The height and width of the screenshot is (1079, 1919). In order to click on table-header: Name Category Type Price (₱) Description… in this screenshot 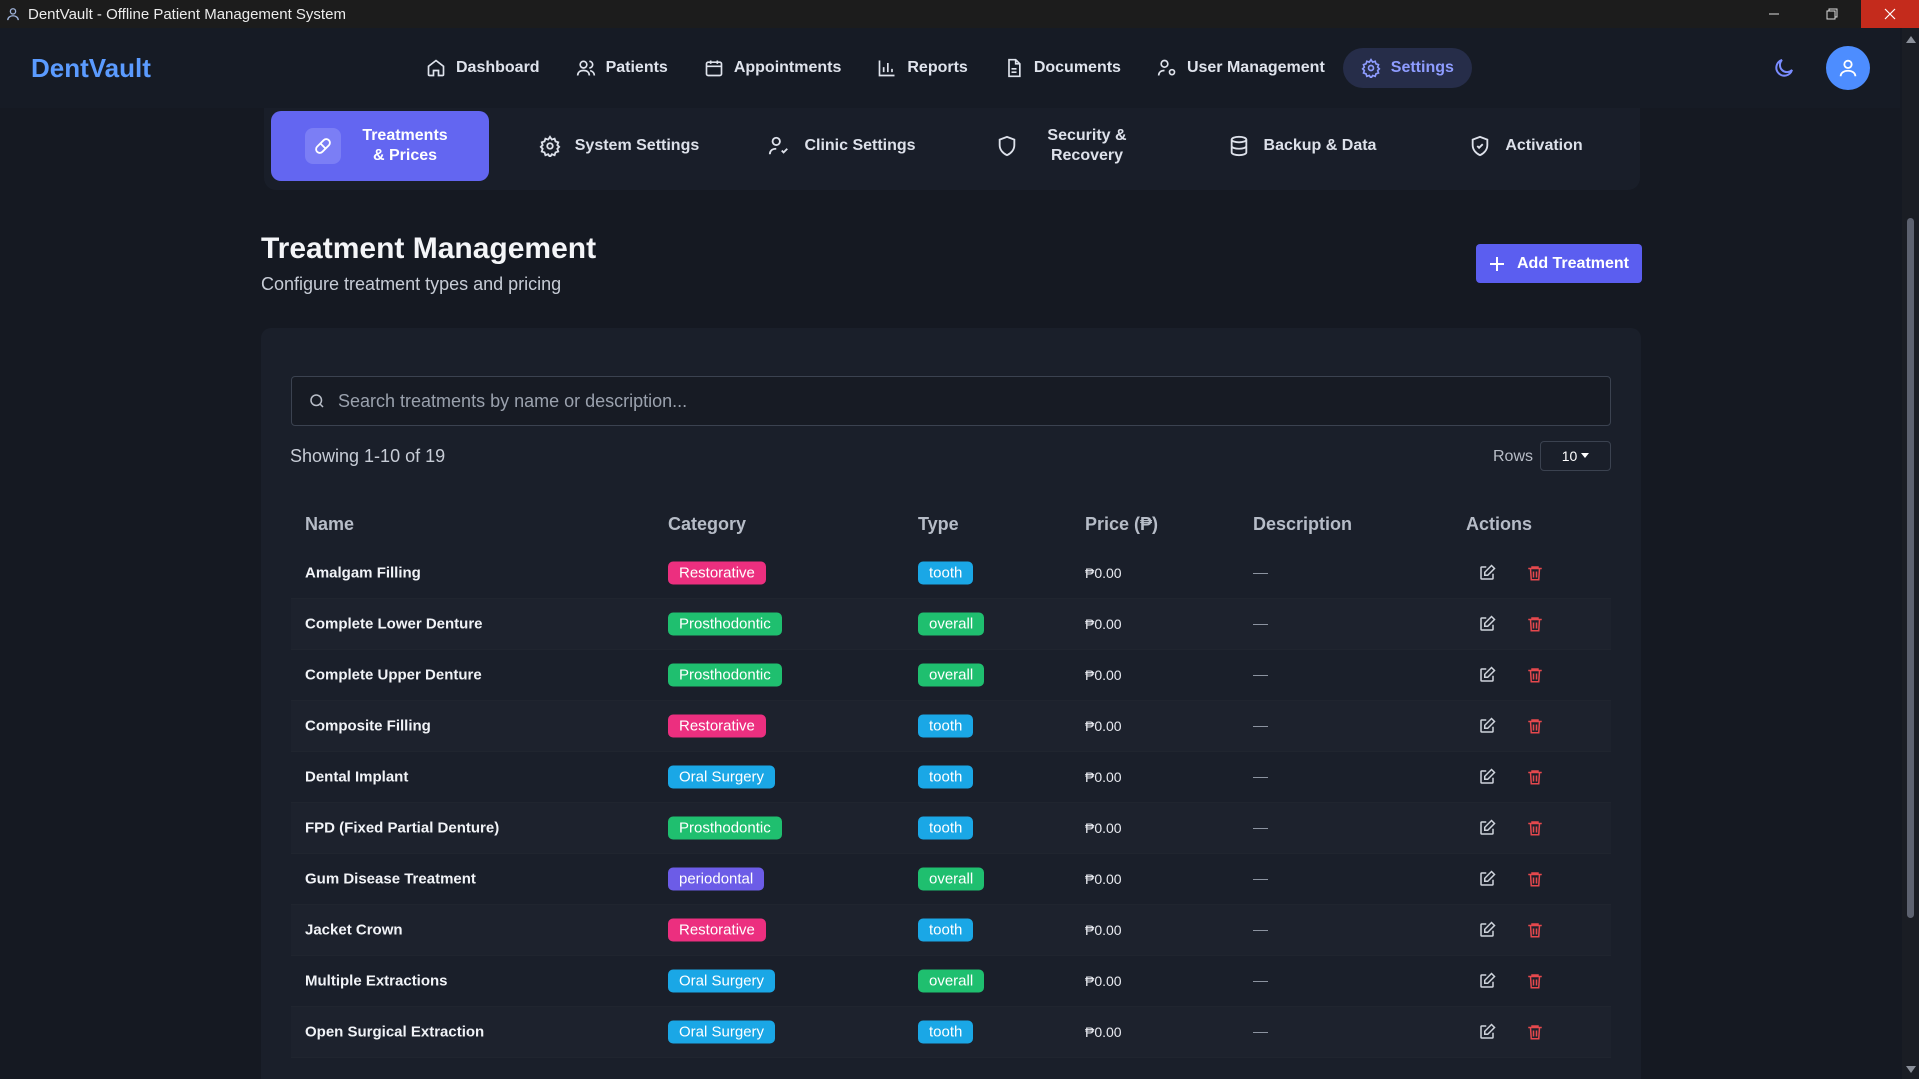, I will do `click(951, 525)`.